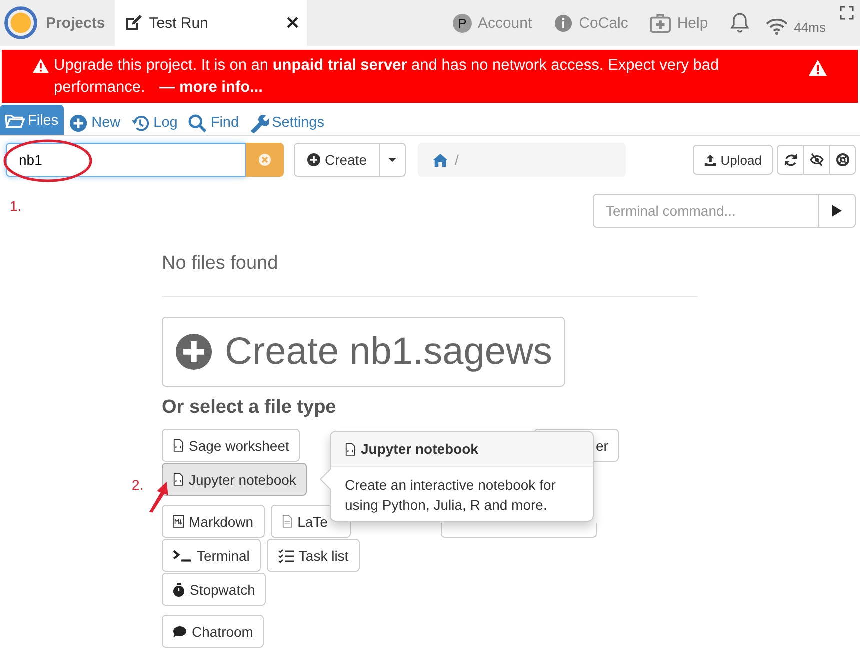 The image size is (860, 666). Describe the element at coordinates (16, 206) in the screenshot. I see `annotation-label: 1.` at that location.